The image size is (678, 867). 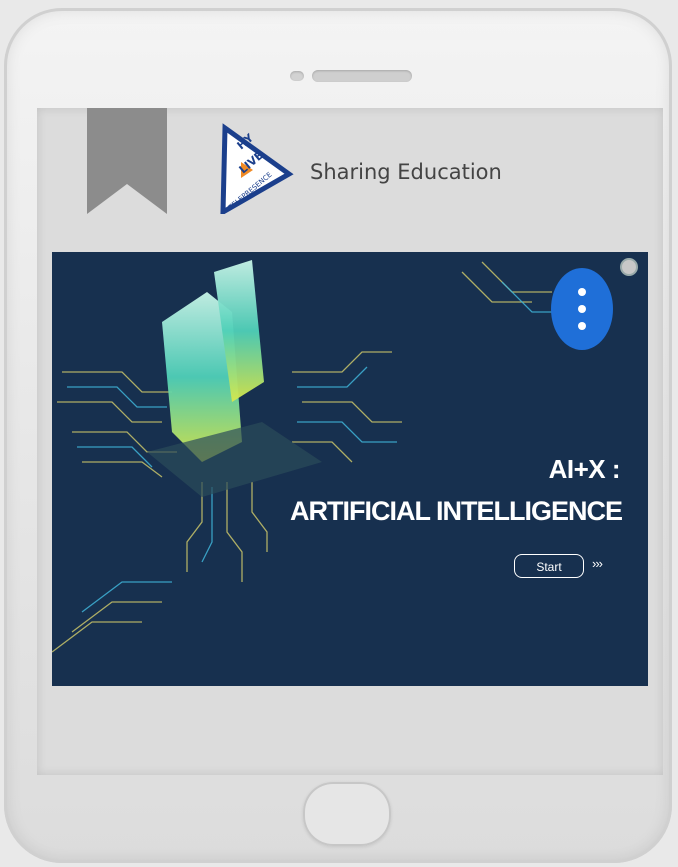 I want to click on banner-title-line-1: AI+X :, so click(x=584, y=469).